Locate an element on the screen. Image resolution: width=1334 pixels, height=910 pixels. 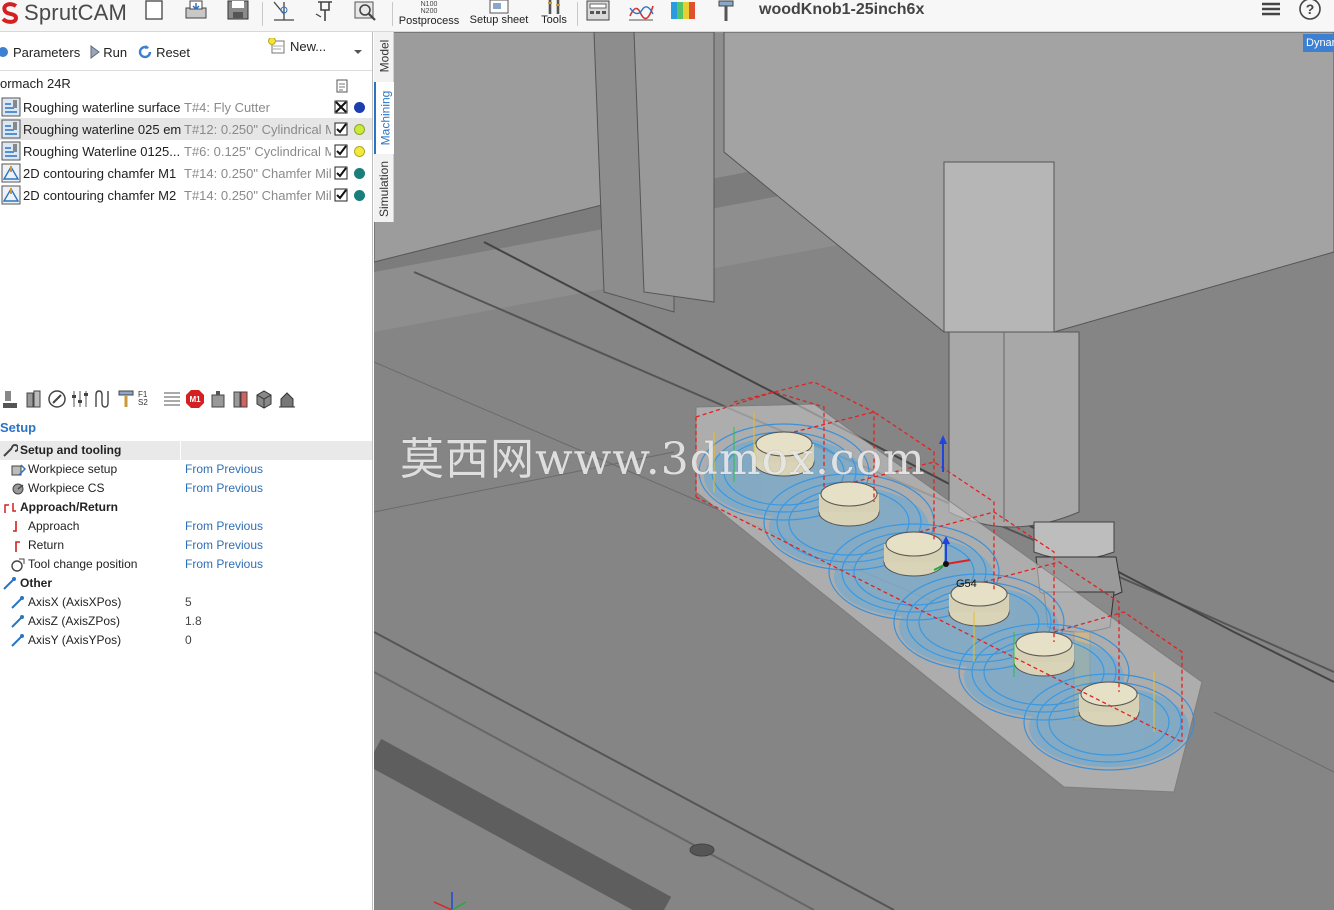
property-value: 1.8 is located at coordinates (193, 621).